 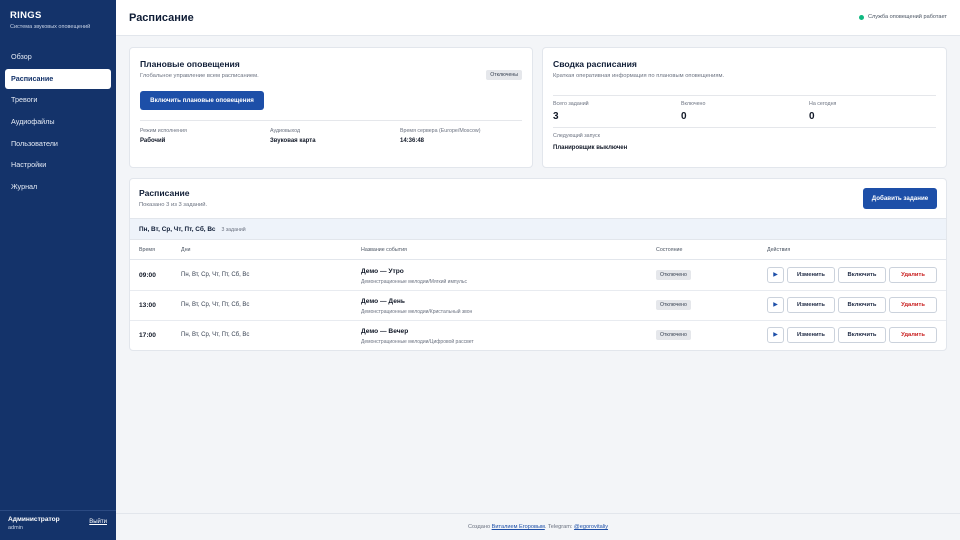 I want to click on col-actions: Действия, so click(x=779, y=250).